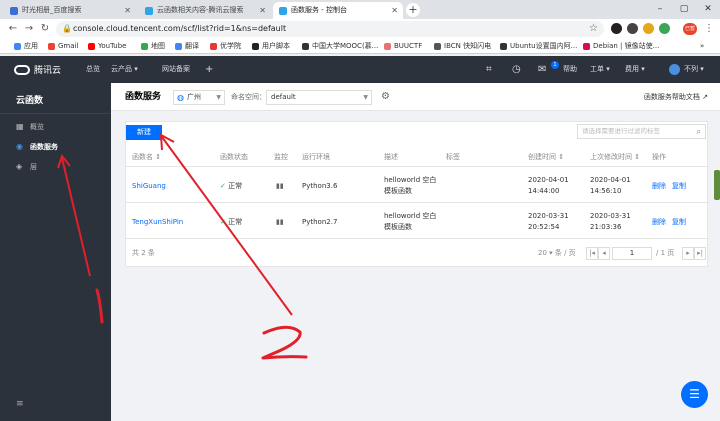  Describe the element at coordinates (30, 101) in the screenshot. I see `sidebar-title: 云函数` at that location.